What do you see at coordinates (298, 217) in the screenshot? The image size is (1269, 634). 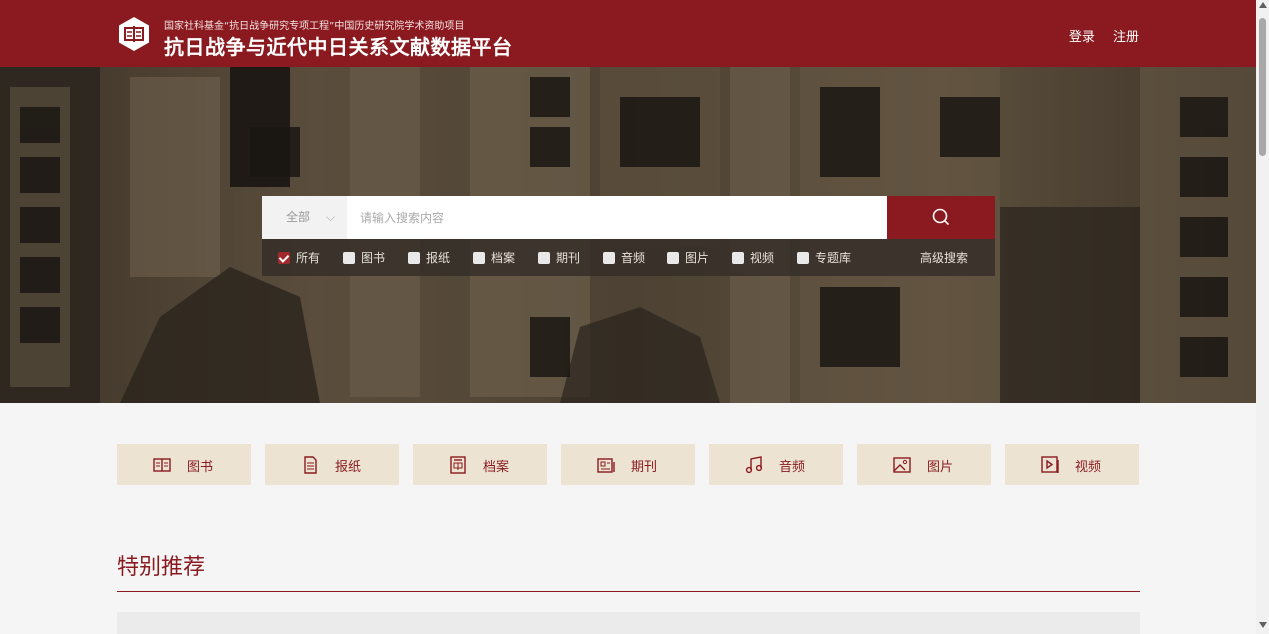 I see `search-scope-label: 全部` at bounding box center [298, 217].